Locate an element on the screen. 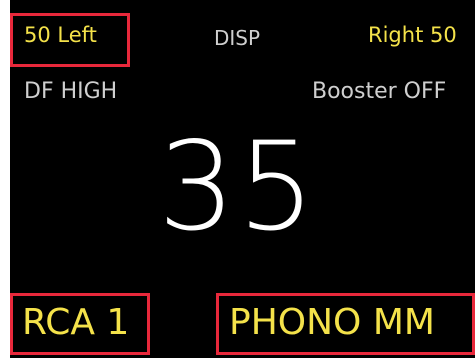 The image size is (475, 358). input-selector-right: PHONO MM is located at coordinates (332, 323).